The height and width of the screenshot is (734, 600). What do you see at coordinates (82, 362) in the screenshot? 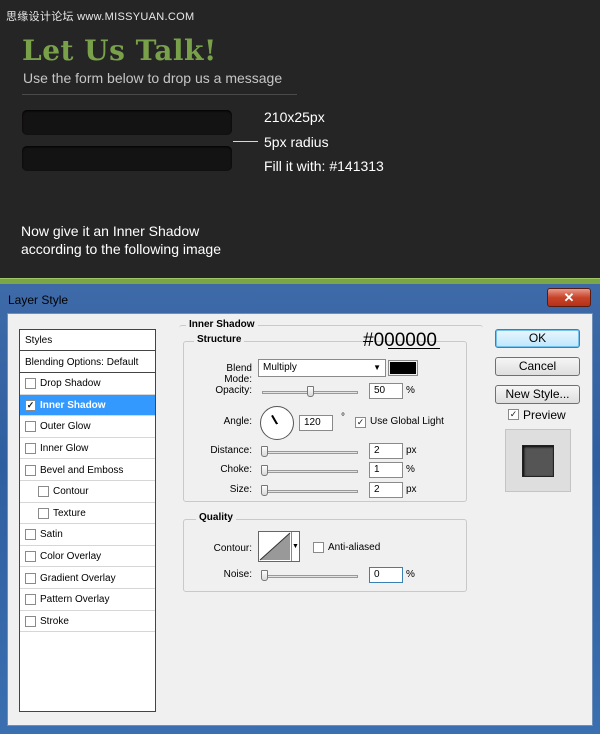
I see `styles-list-item-label: Blending Options: Default` at bounding box center [82, 362].